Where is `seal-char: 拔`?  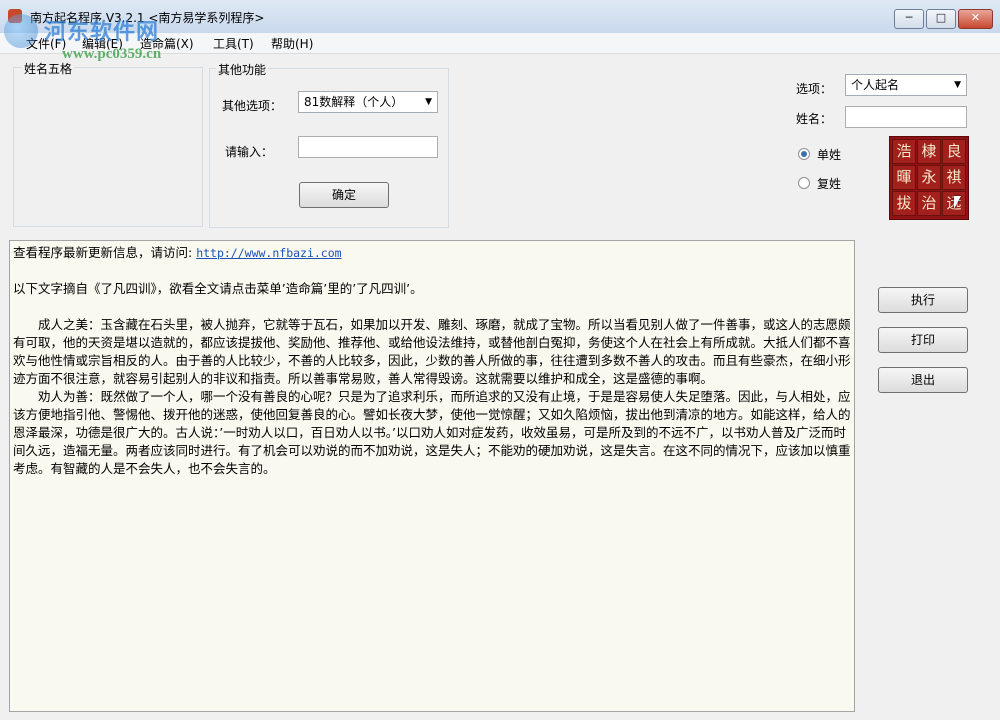 seal-char: 拔 is located at coordinates (904, 203).